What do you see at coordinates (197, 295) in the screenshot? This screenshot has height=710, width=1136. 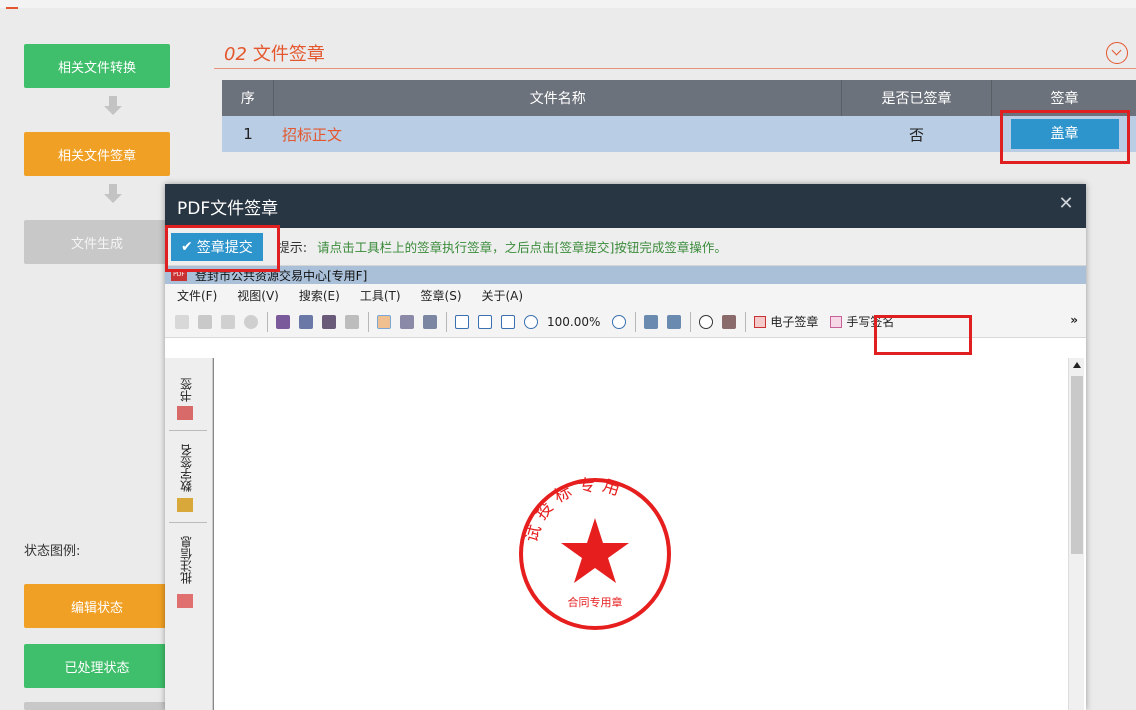 I see `menu-file: 文件(F)` at bounding box center [197, 295].